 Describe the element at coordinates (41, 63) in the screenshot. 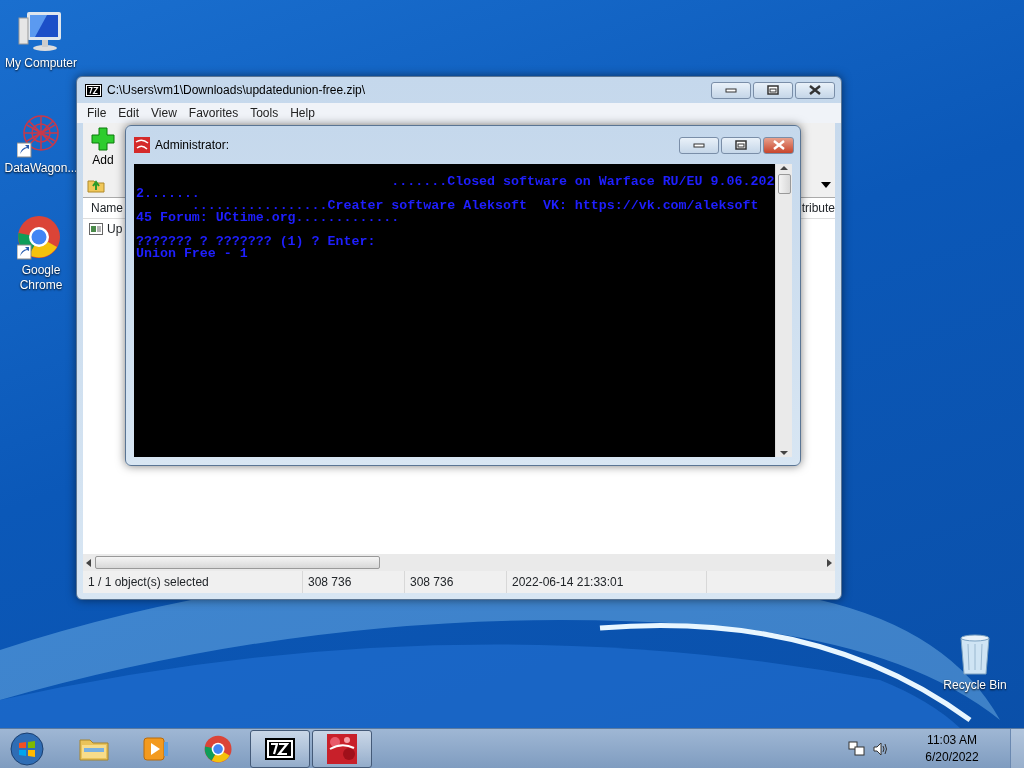

I see `icon-label: My Computer` at that location.